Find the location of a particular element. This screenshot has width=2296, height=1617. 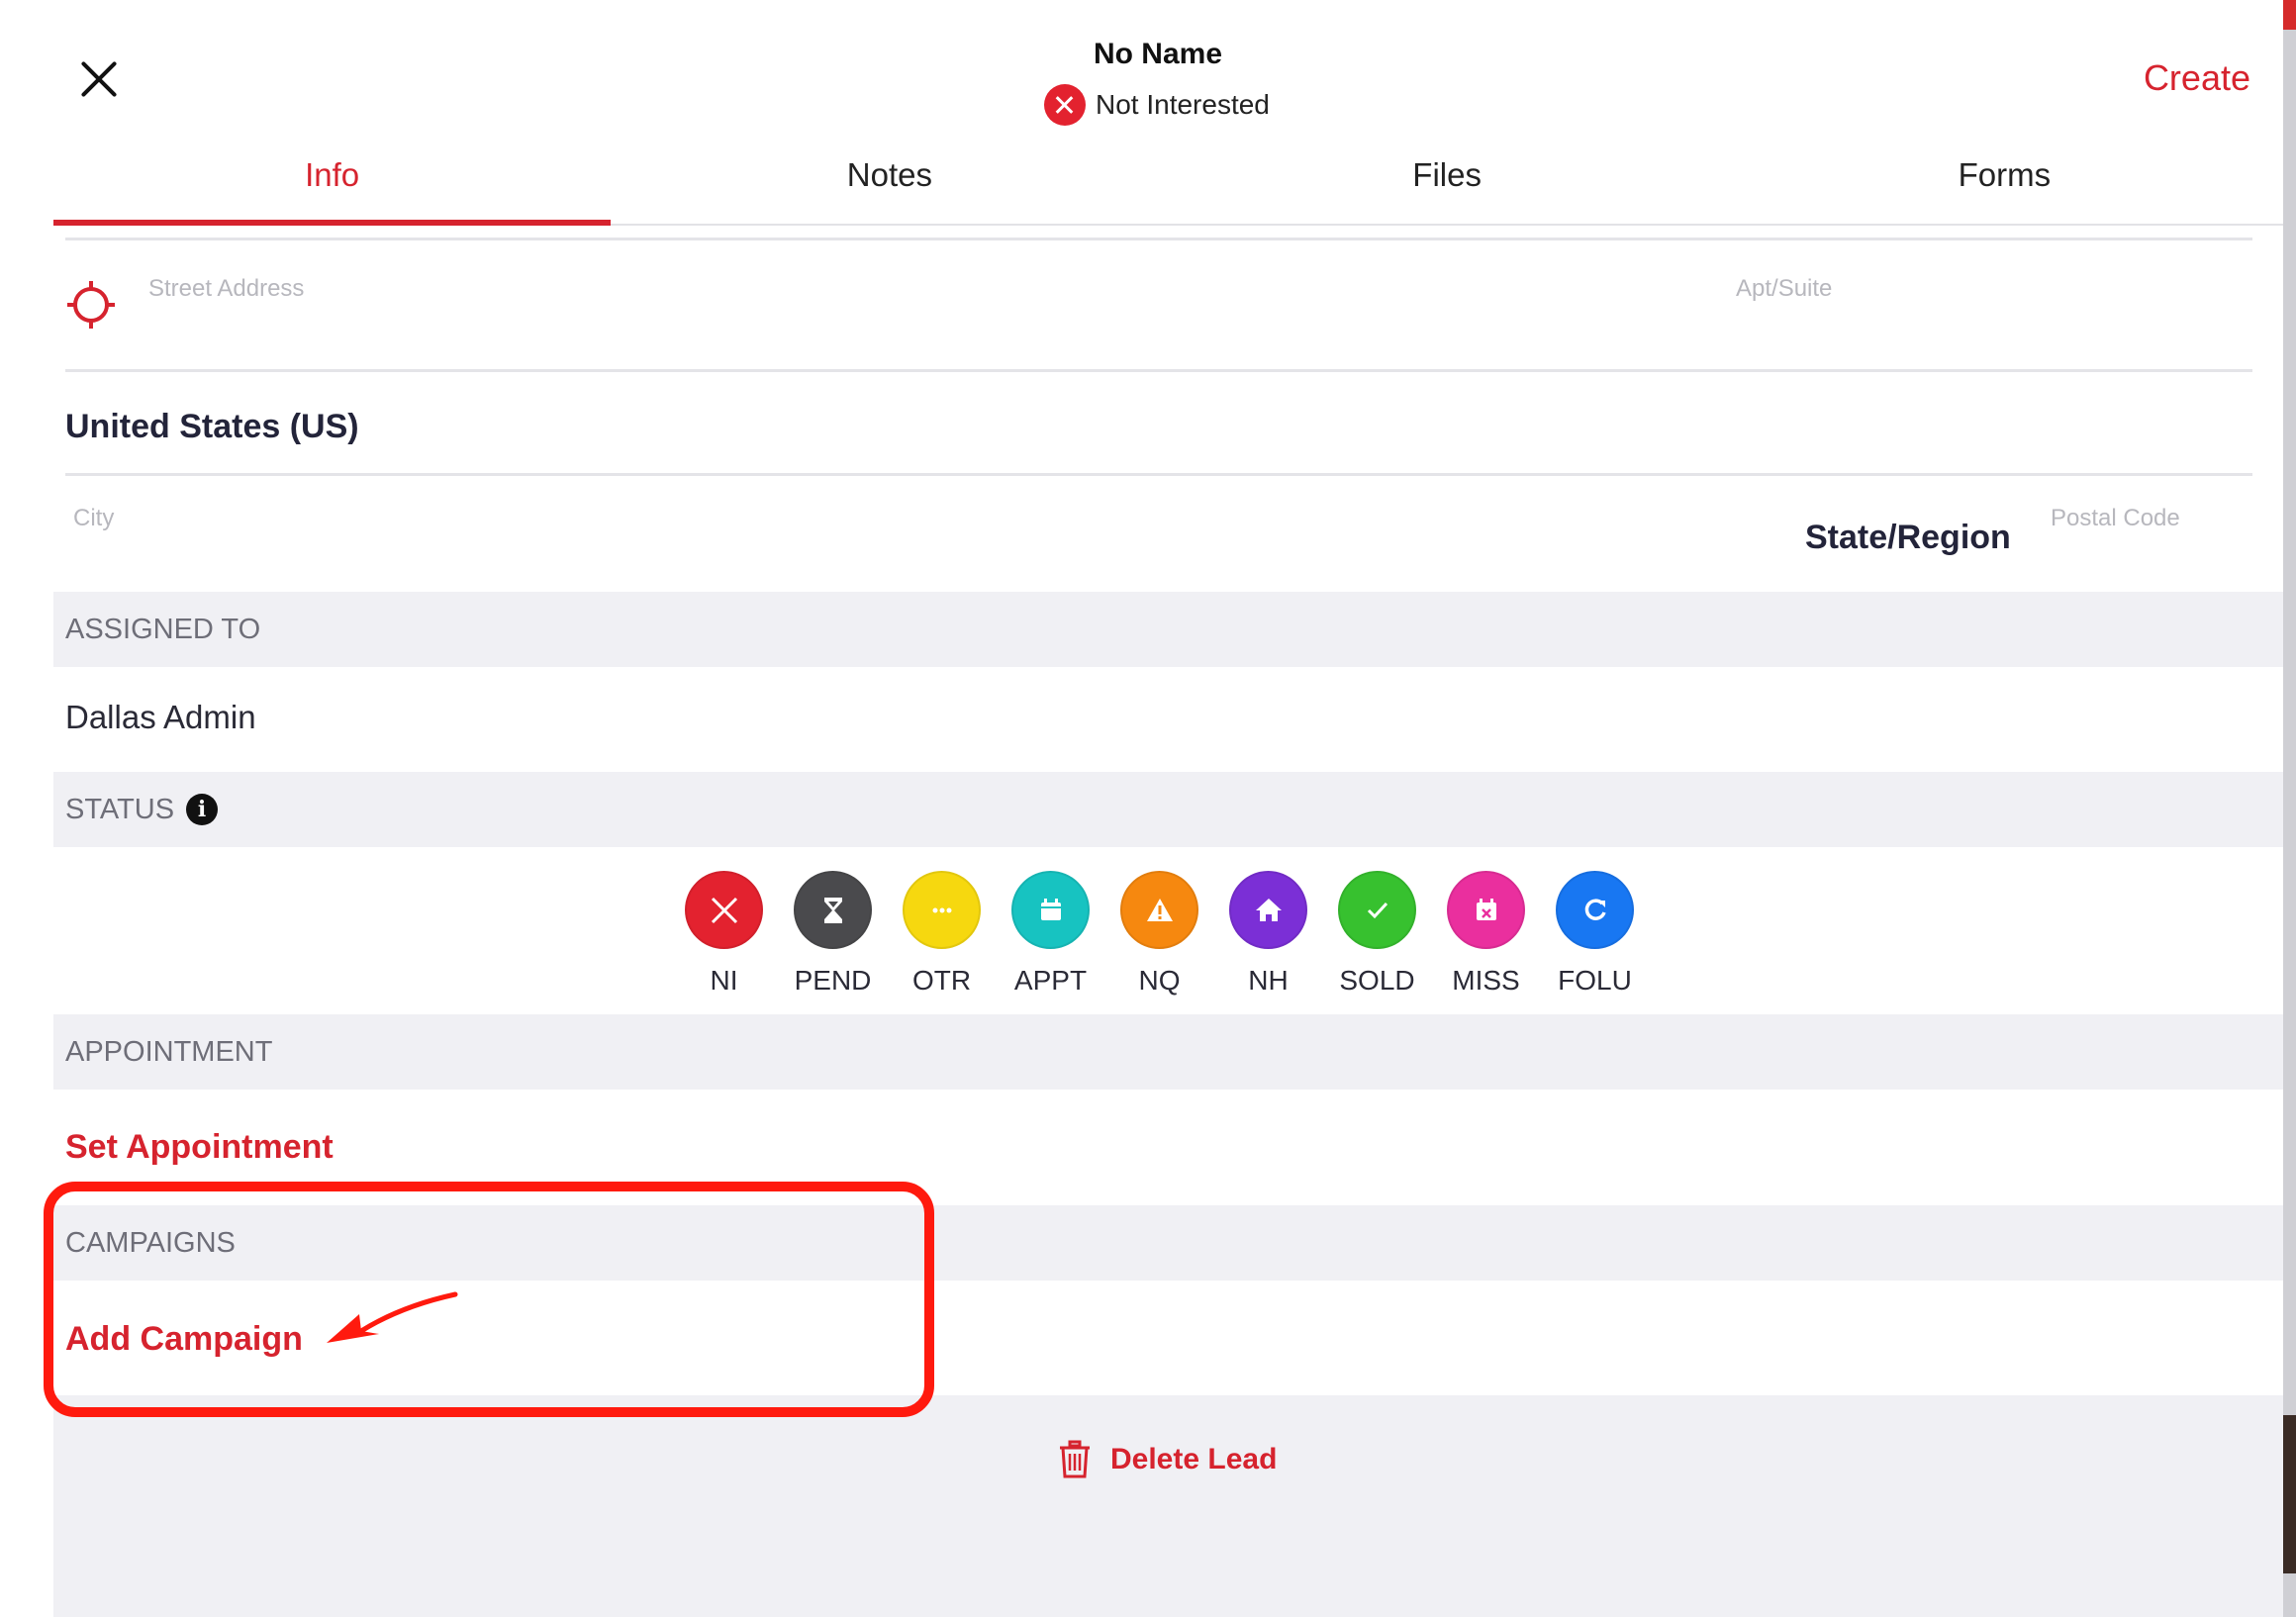

status-label: NQ is located at coordinates (1159, 981).